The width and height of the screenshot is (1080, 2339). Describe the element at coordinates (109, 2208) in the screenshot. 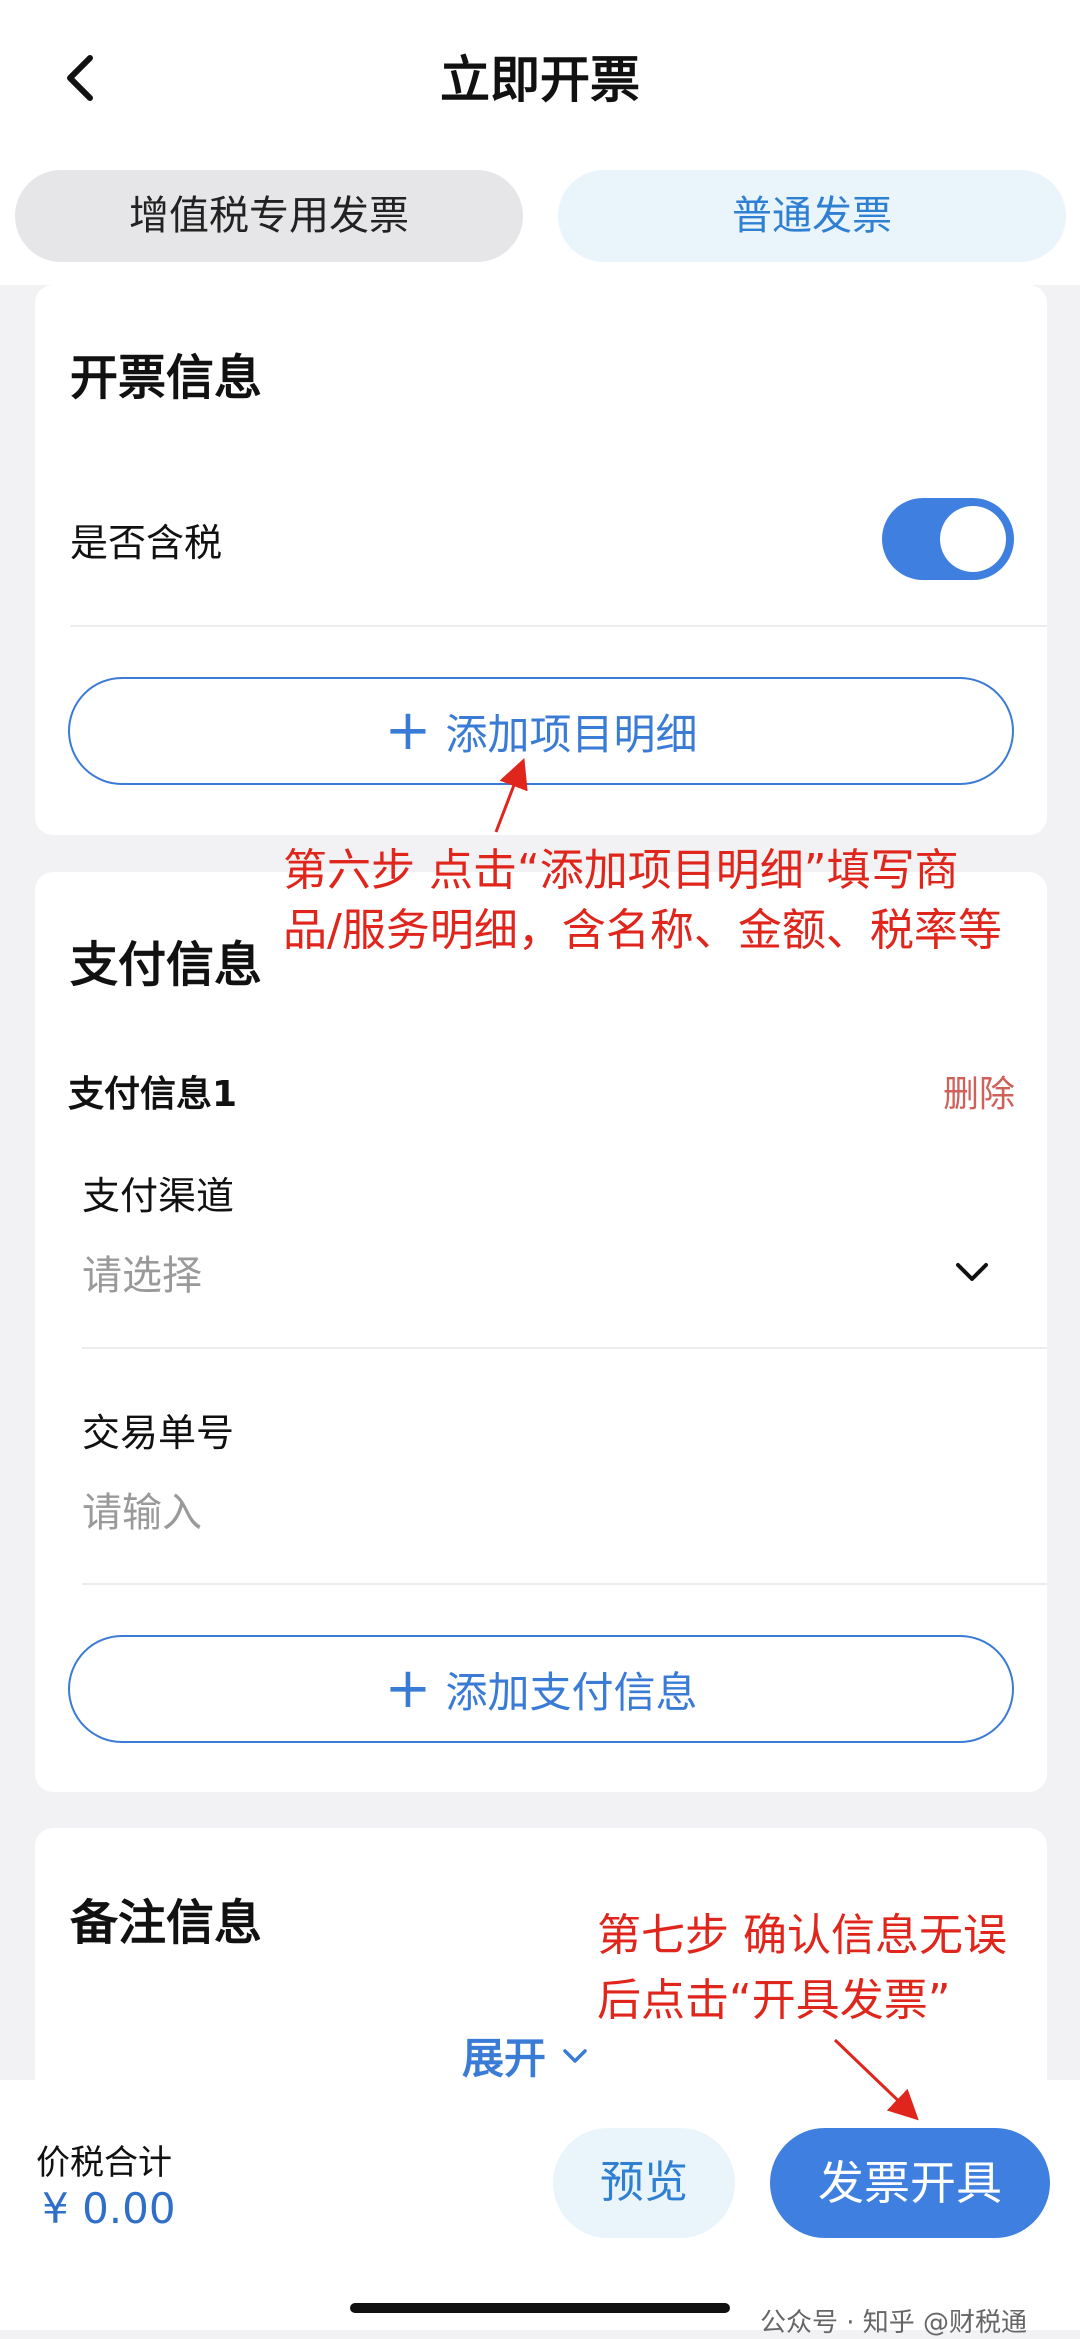

I see `total-value: ¥ 0.00` at that location.